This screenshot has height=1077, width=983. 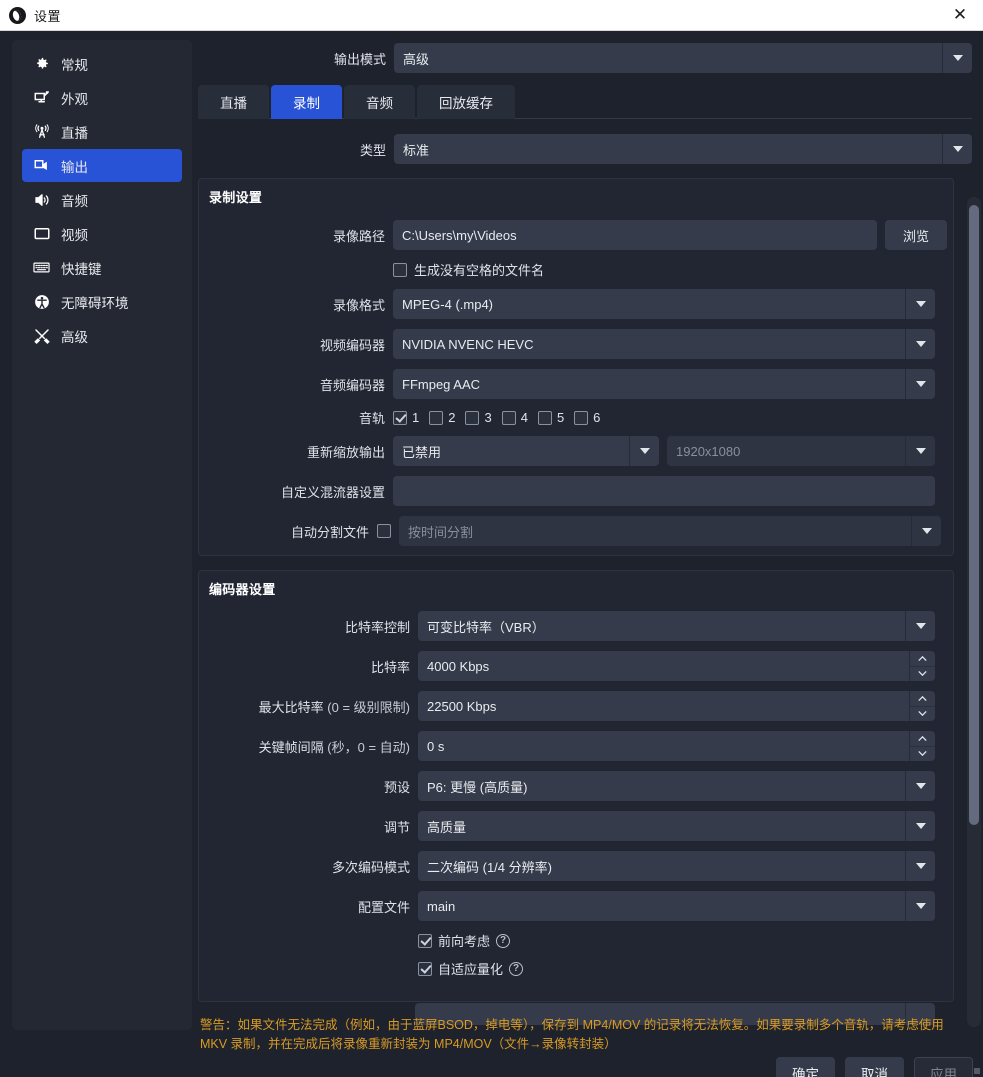 What do you see at coordinates (459, 235) in the screenshot?
I see `recording-path-value: C:\Users\my\Videos` at bounding box center [459, 235].